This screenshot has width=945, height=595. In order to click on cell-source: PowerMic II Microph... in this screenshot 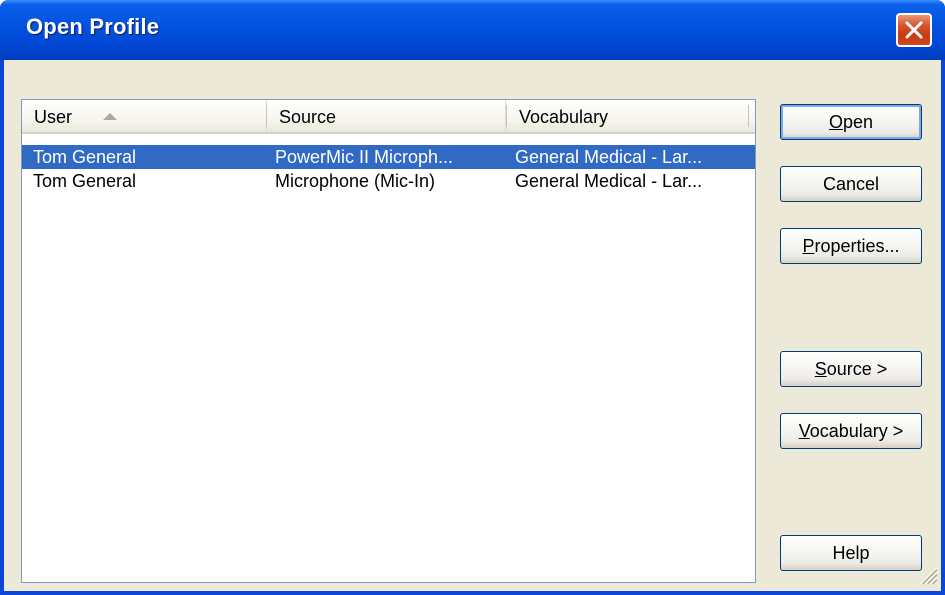, I will do `click(364, 157)`.